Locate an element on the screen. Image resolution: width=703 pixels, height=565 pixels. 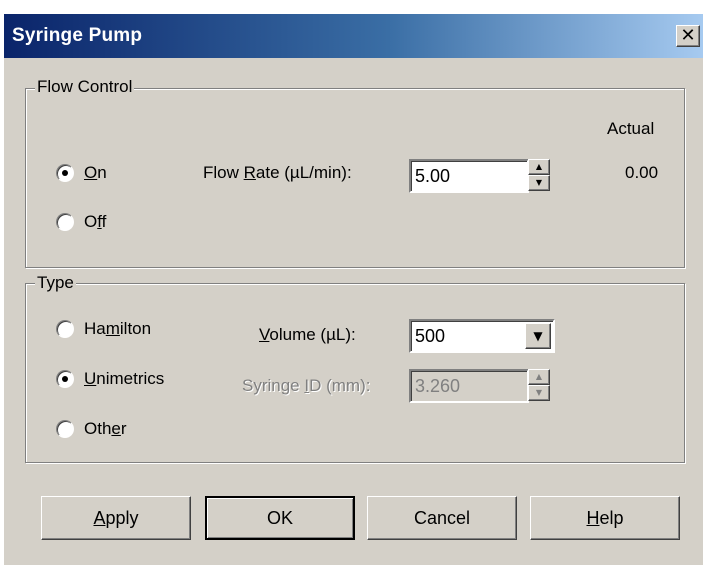
actual-flow-value: 0.00 is located at coordinates (642, 172).